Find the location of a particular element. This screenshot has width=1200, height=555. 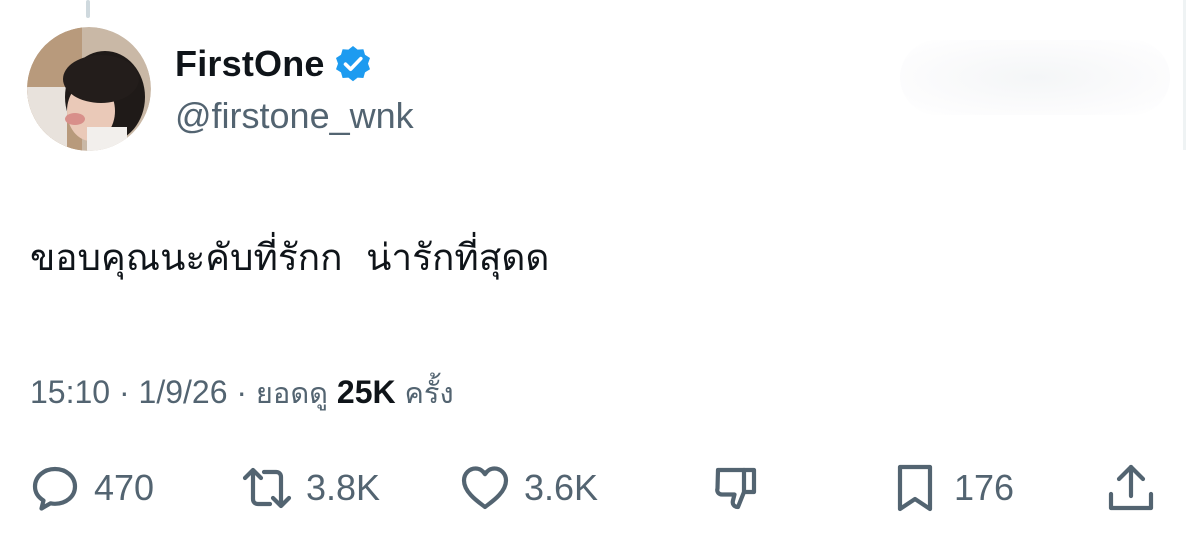

bookmark-count: 176 is located at coordinates (984, 487).